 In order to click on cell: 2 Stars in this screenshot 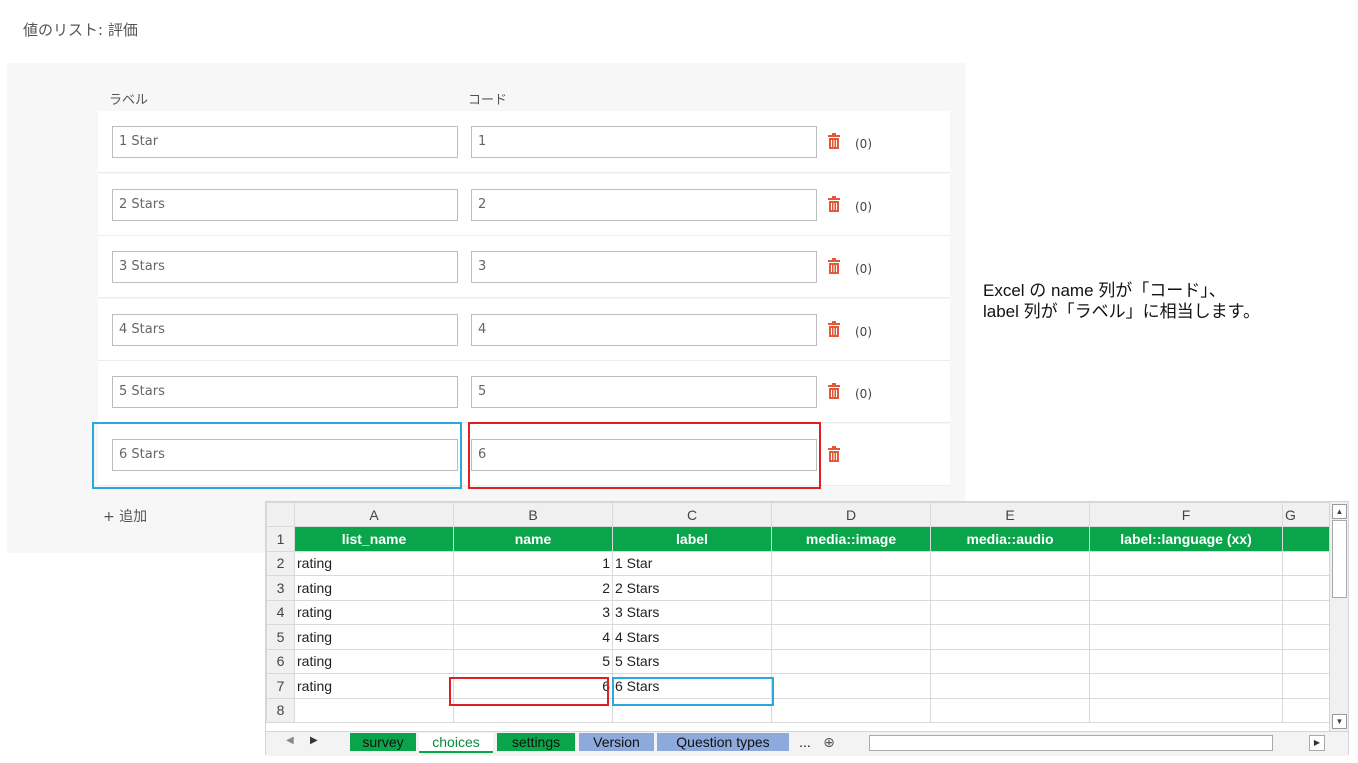, I will do `click(692, 588)`.